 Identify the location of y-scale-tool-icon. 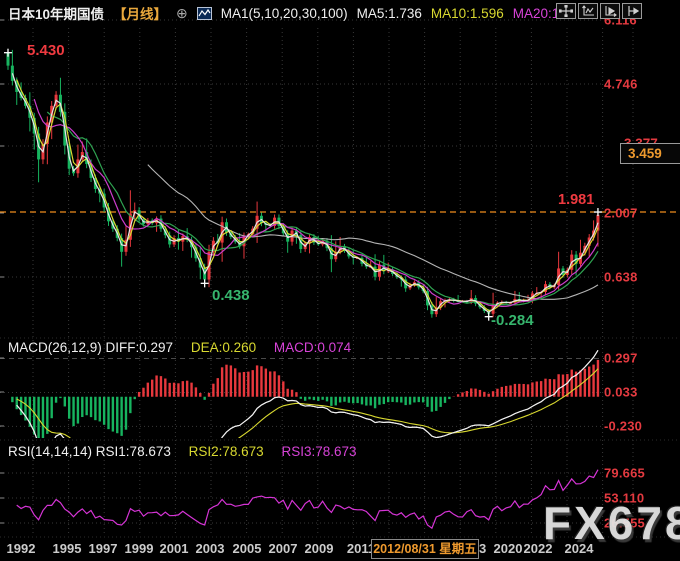
(588, 10).